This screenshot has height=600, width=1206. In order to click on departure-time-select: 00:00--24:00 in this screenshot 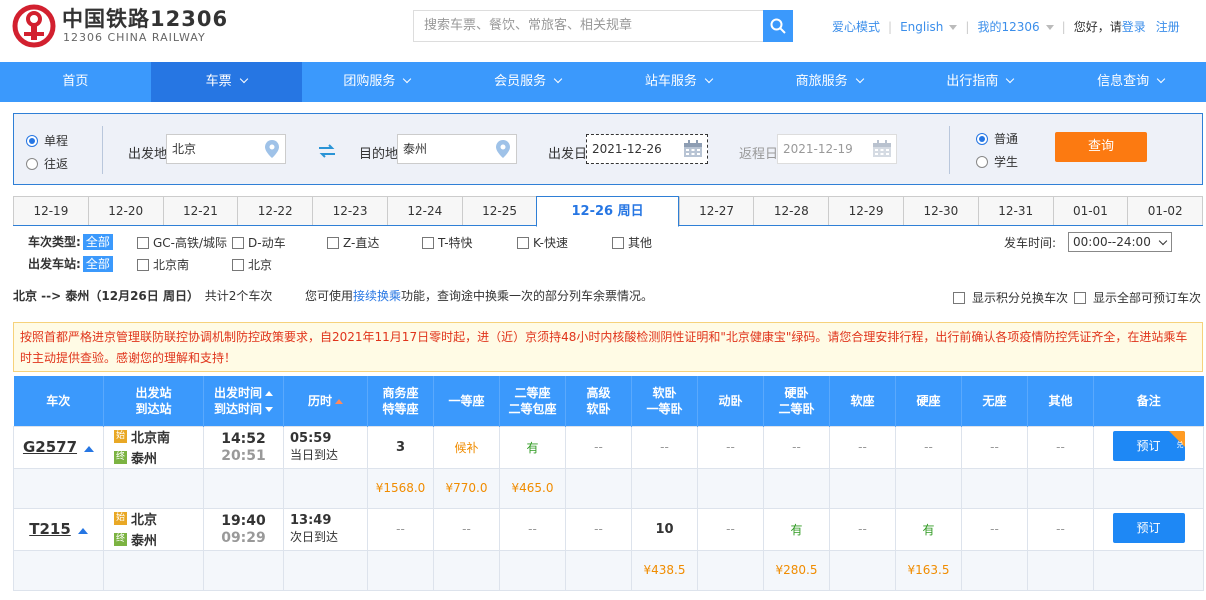, I will do `click(1120, 242)`.